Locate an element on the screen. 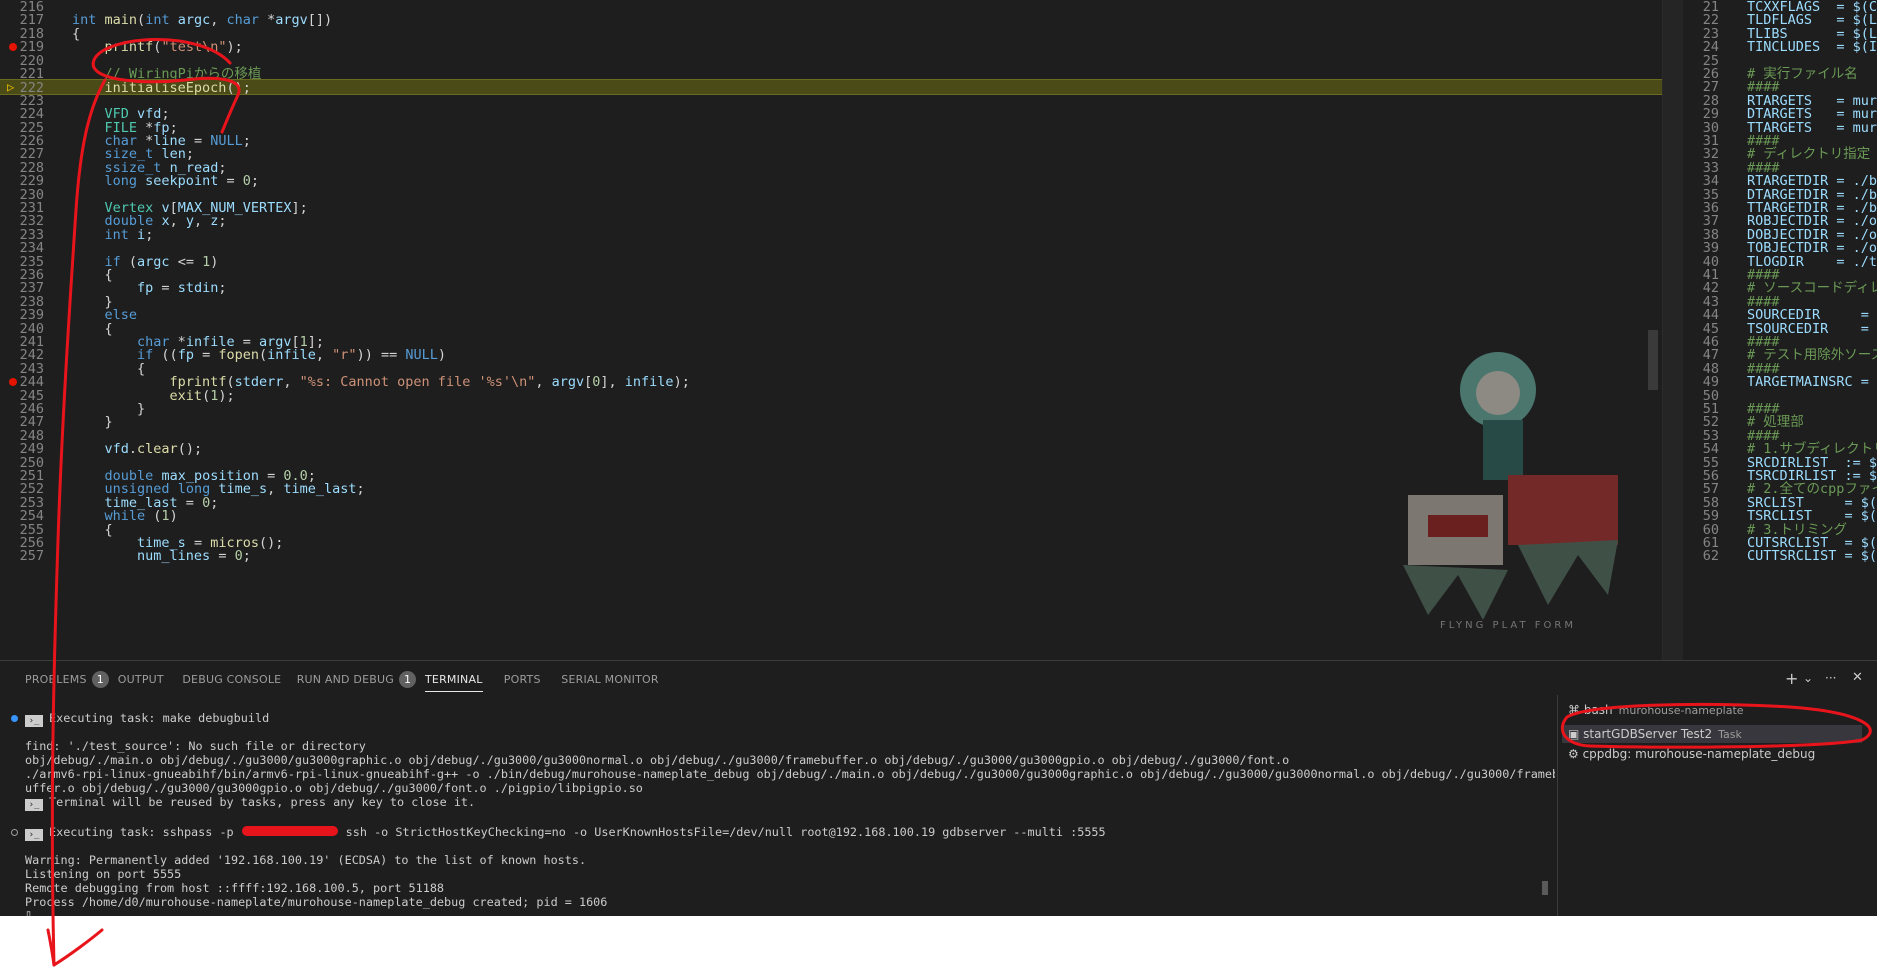 The width and height of the screenshot is (1877, 974). makefile-gutter is located at coordinates (1673, 330).